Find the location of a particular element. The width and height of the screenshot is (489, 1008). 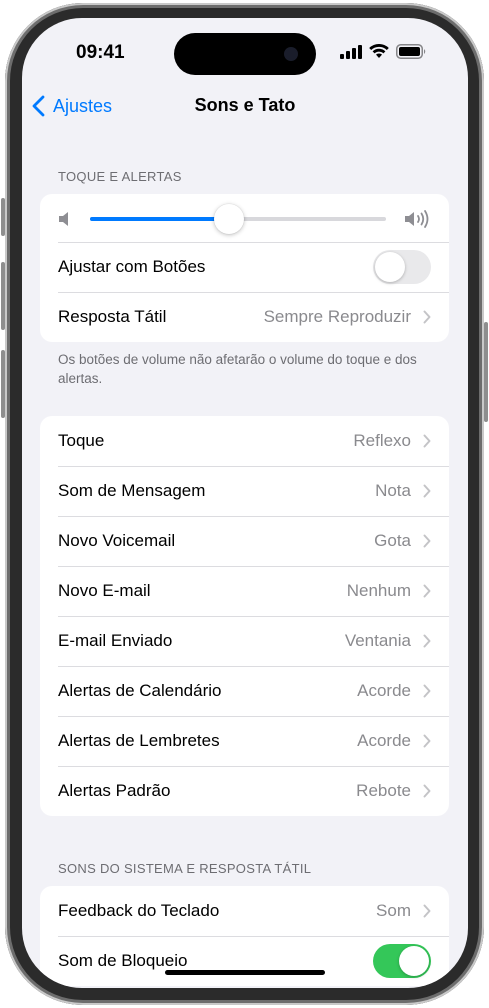

list-item-label: Alertas de Lembretes is located at coordinates (139, 740).